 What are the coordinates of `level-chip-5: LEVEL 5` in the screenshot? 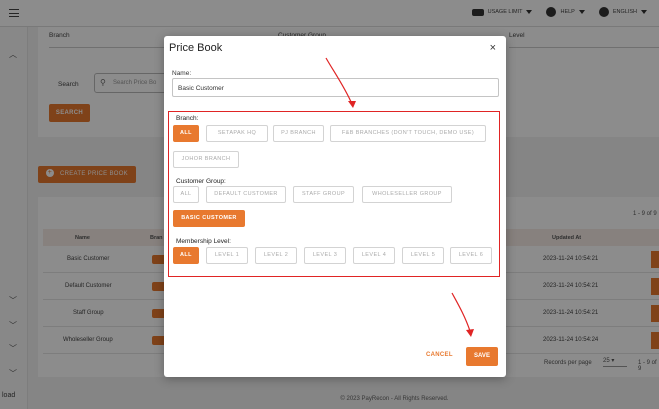 It's located at (423, 255).